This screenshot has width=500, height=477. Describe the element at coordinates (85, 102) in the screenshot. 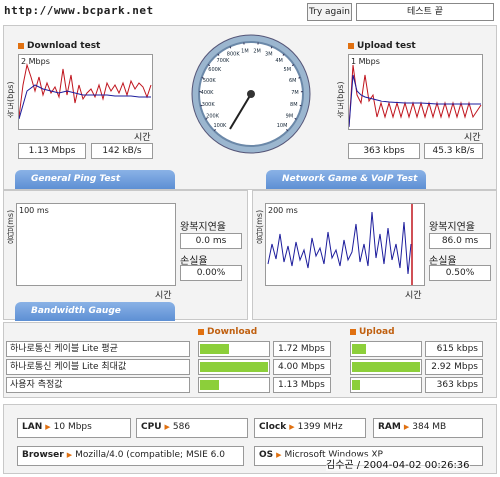

I see `download-avg-line` at that location.